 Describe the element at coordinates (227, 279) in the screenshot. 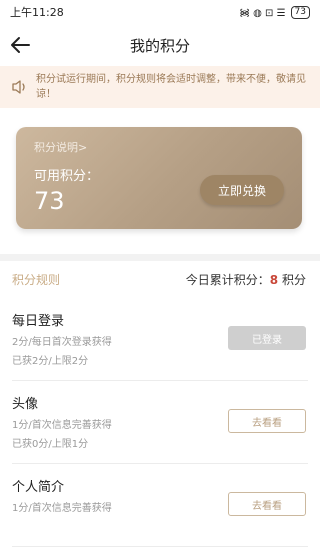

I see `today-points-label: 今日累计积分：` at that location.